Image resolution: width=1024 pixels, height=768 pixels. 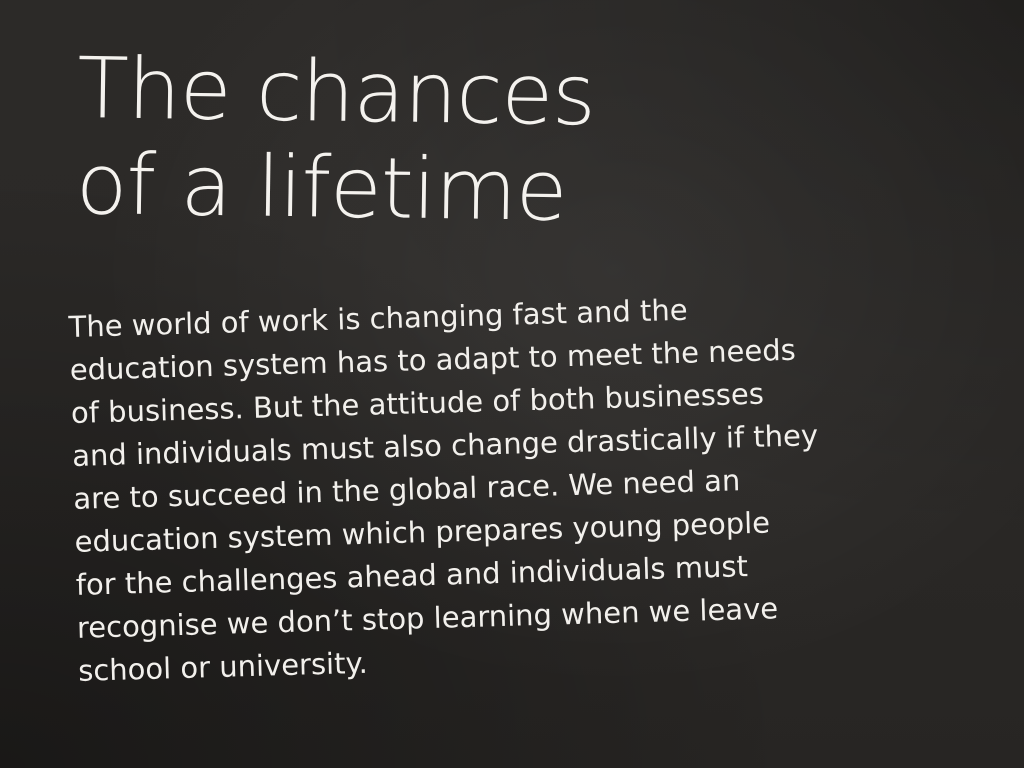 What do you see at coordinates (336, 92) in the screenshot?
I see `headline-line-1: The chances` at bounding box center [336, 92].